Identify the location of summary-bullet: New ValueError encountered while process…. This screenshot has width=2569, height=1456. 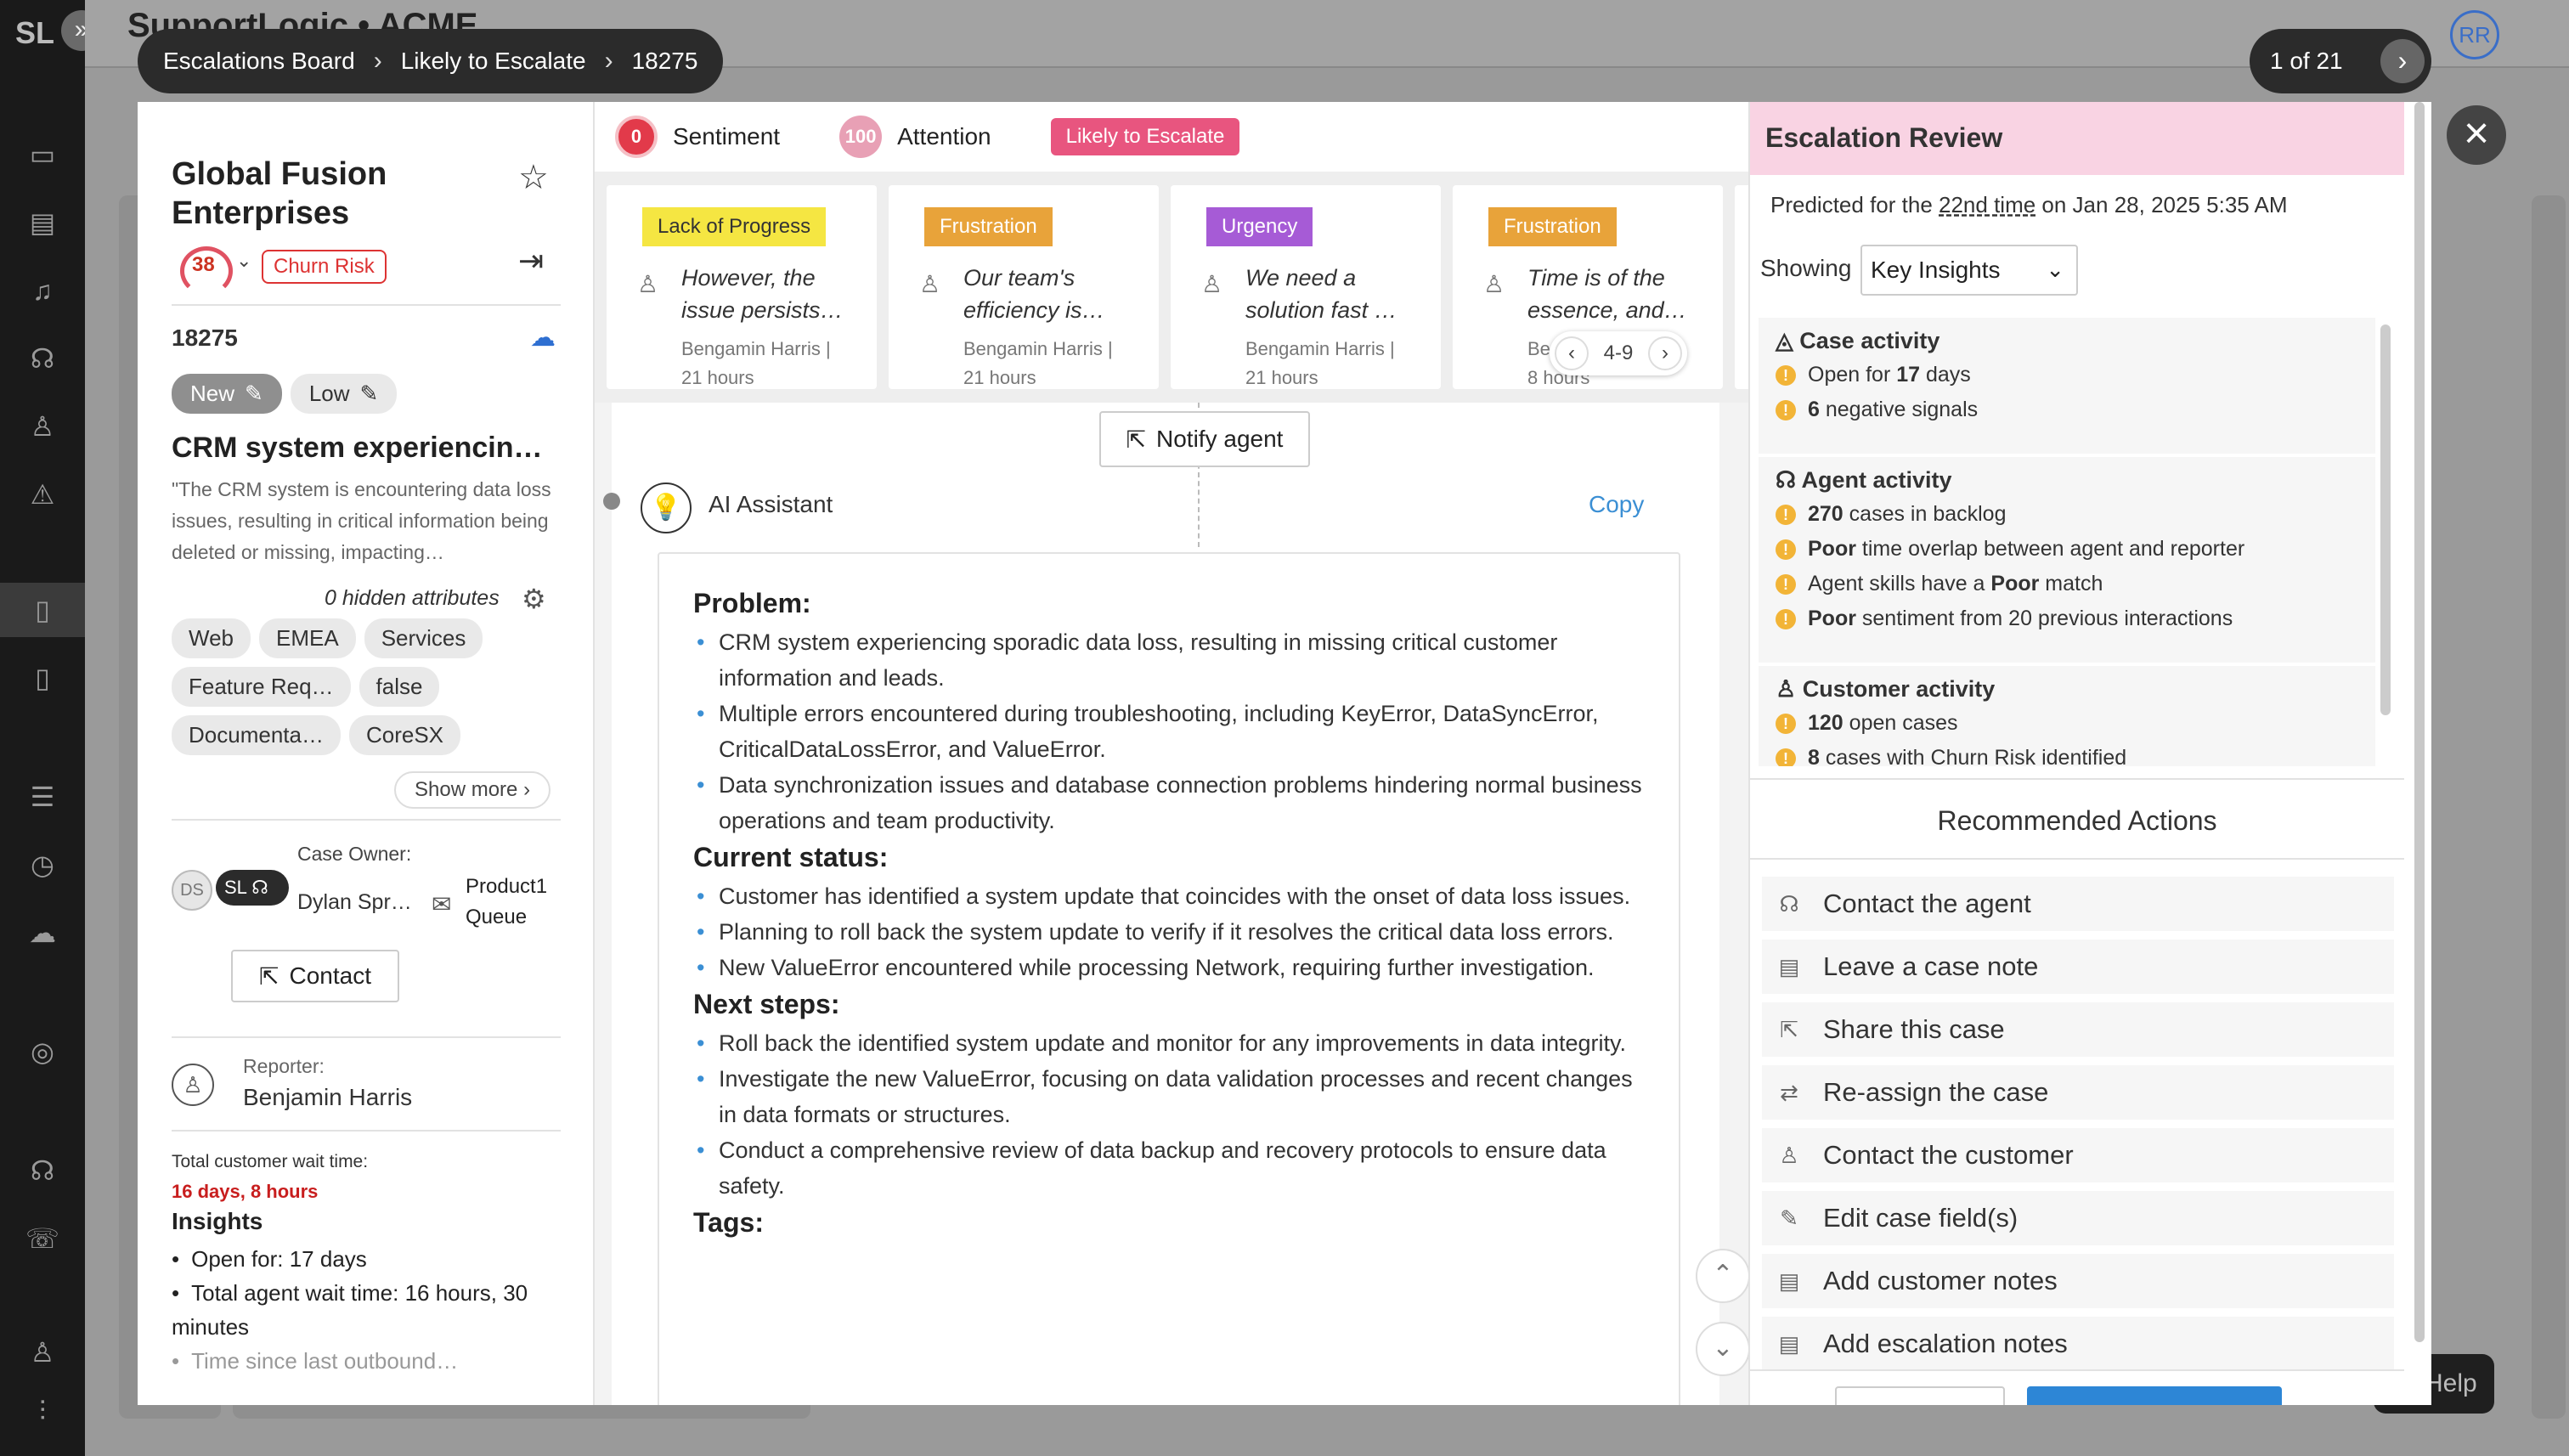
(1169, 967).